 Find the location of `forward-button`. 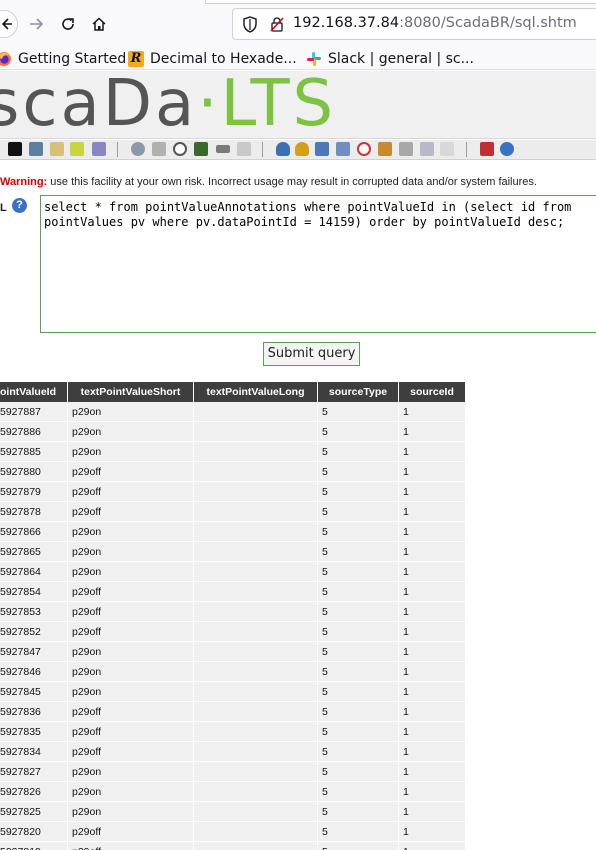

forward-button is located at coordinates (36, 24).